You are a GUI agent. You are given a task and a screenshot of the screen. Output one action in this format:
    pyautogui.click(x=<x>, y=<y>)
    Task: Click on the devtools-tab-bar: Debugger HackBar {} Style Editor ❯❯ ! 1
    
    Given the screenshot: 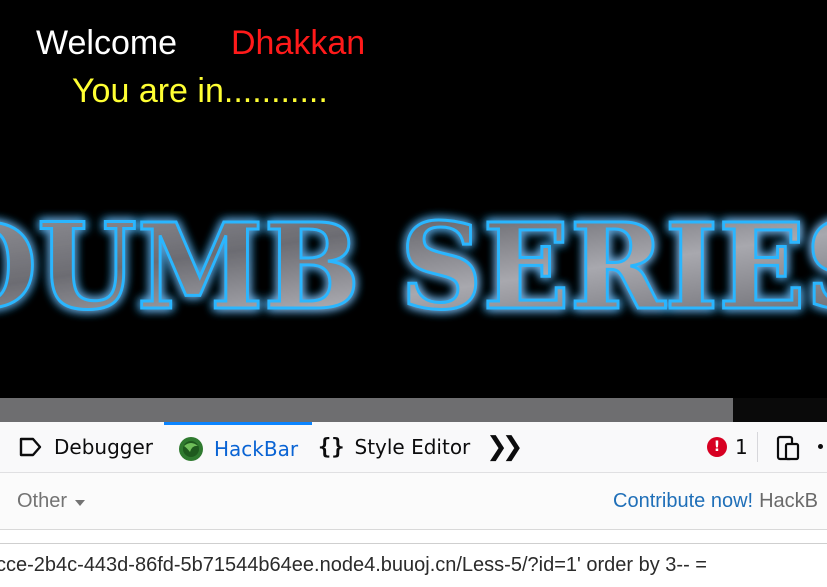 What is the action you would take?
    pyautogui.click(x=413, y=447)
    